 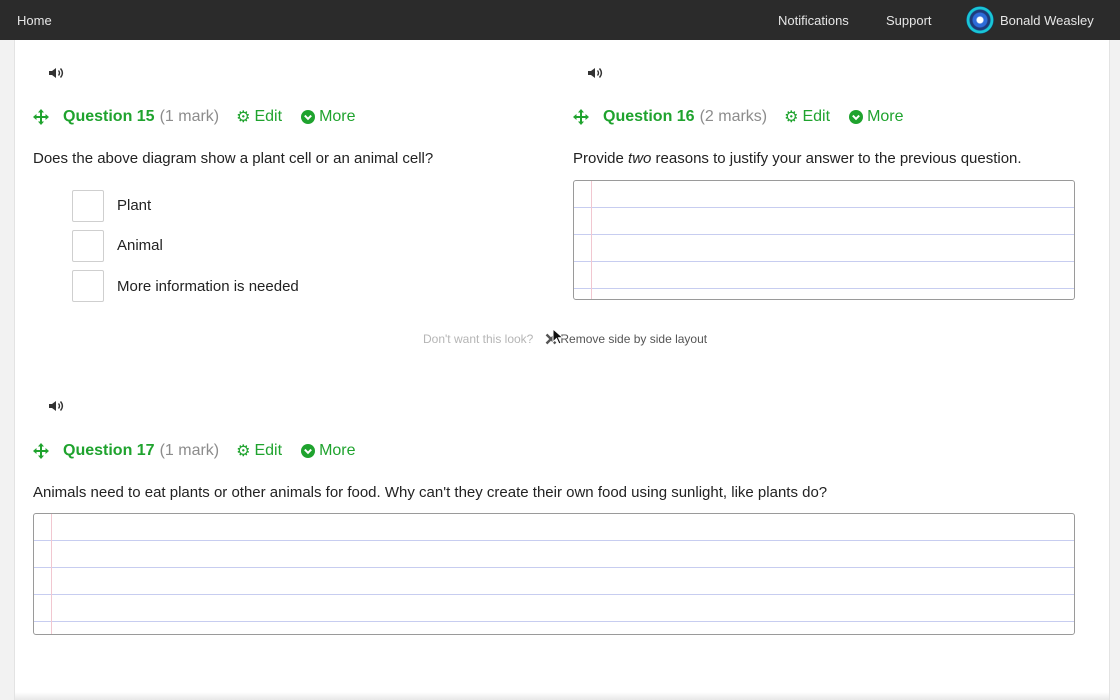 I want to click on option-label: More information is needed, so click(x=208, y=286).